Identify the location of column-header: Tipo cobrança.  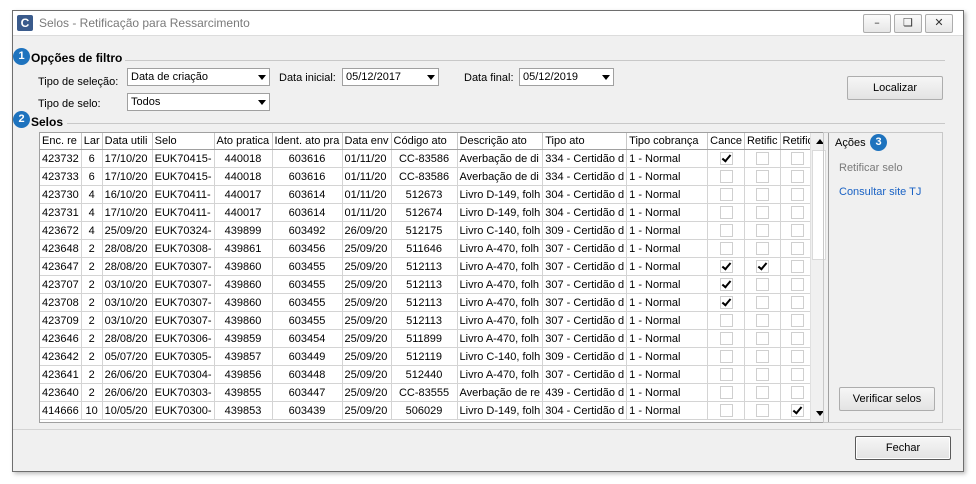
(667, 141).